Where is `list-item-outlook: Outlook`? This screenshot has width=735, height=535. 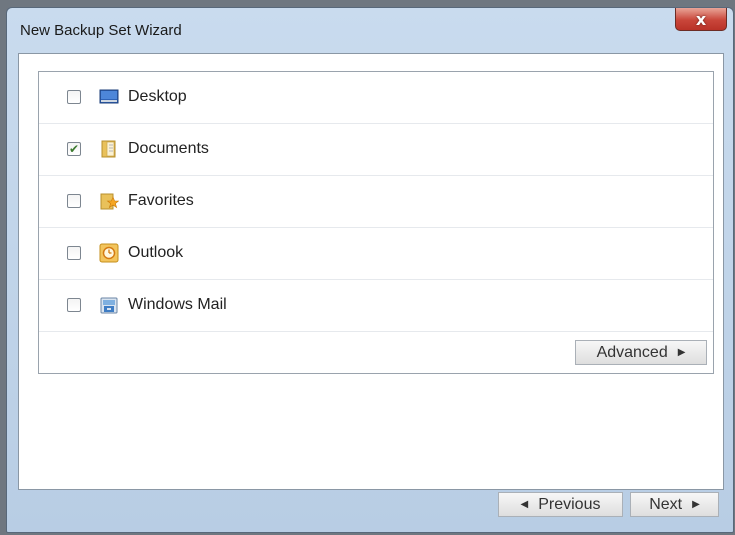 list-item-outlook: Outlook is located at coordinates (376, 254).